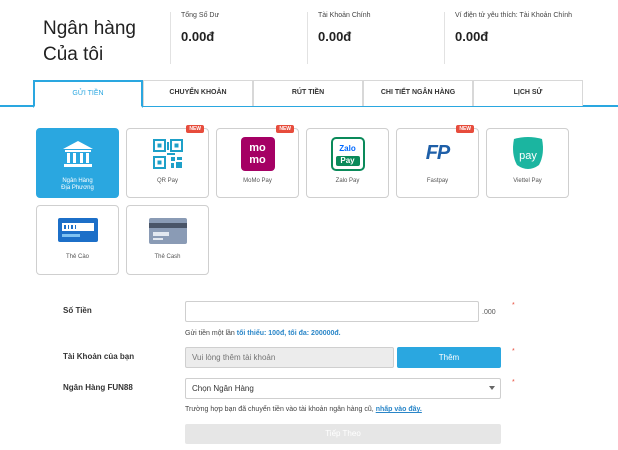 Image resolution: width=618 pixels, height=450 pixels. I want to click on tab-transfer: Chuyển Khoản, so click(198, 93).